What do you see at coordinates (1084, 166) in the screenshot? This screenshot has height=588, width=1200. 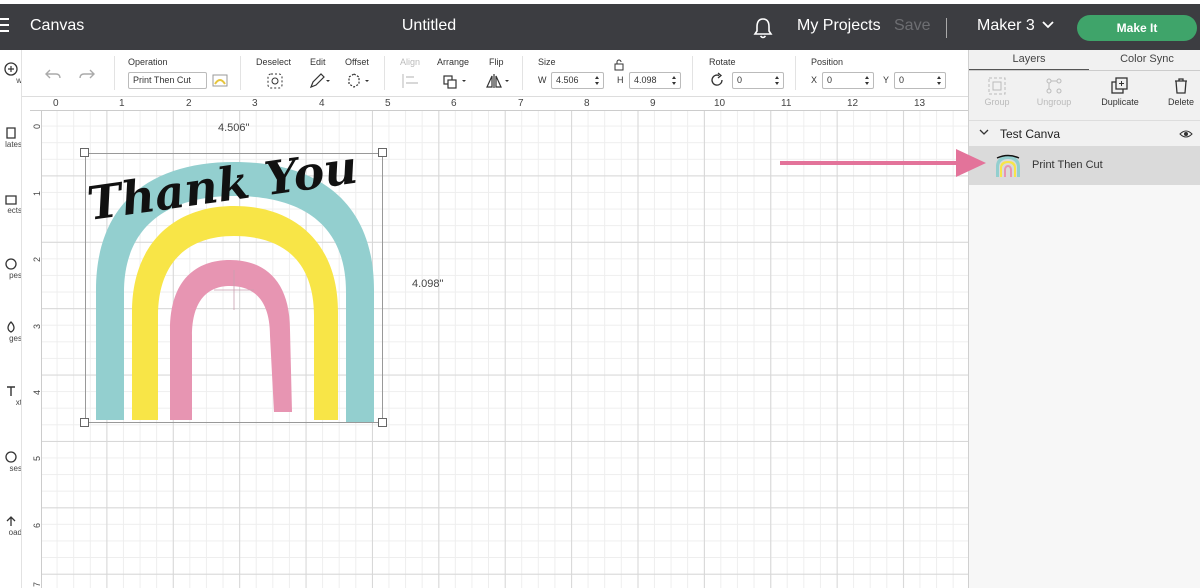 I see `layer-row: Print Then Cut` at bounding box center [1084, 166].